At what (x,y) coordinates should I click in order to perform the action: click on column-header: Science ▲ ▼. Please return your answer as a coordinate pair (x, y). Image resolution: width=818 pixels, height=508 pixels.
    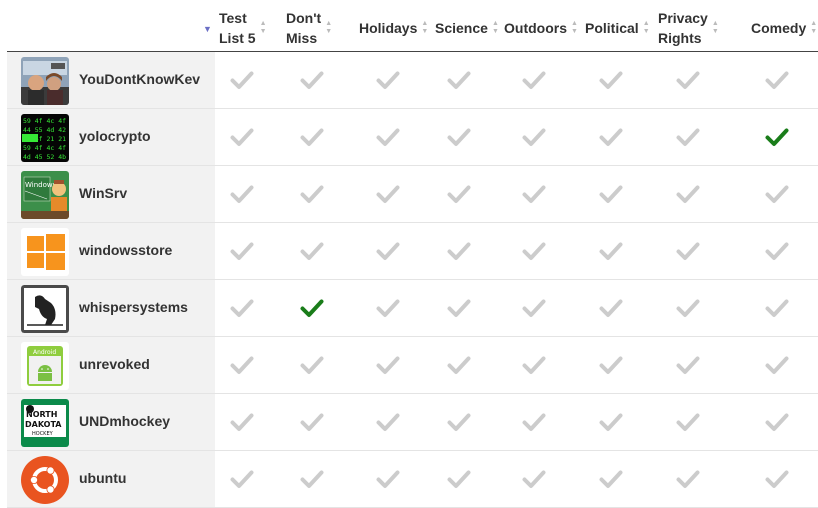
    Looking at the image, I should click on (467, 28).